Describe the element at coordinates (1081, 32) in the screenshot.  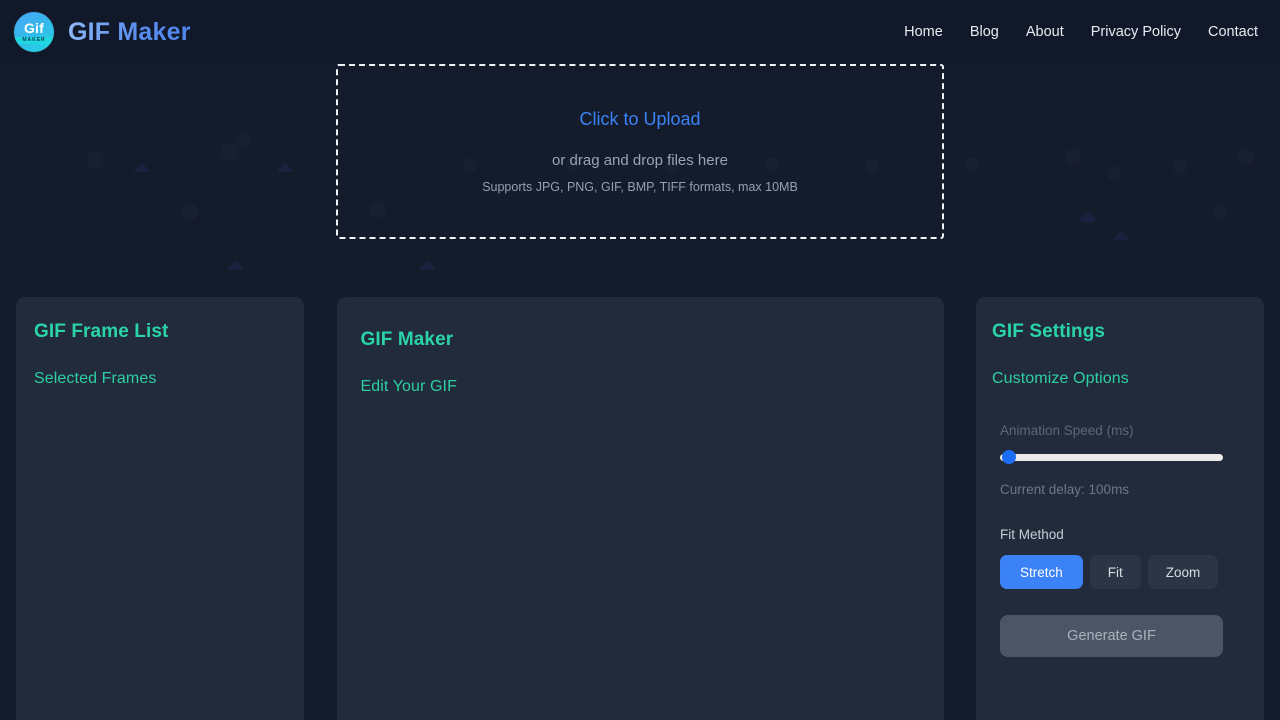
I see `main-nav: Home Blog About Privacy Policy Contact` at that location.